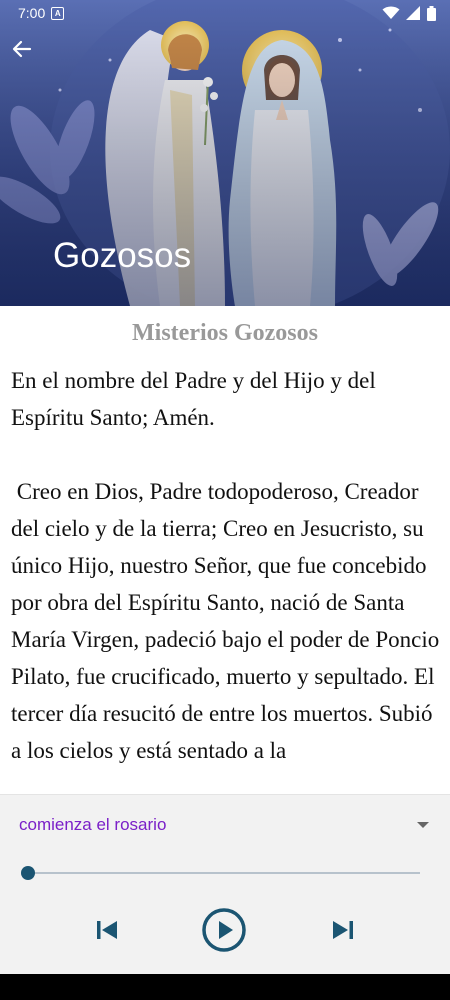 This screenshot has height=1000, width=450. Describe the element at coordinates (431, 13) in the screenshot. I see `battery-icon` at that location.